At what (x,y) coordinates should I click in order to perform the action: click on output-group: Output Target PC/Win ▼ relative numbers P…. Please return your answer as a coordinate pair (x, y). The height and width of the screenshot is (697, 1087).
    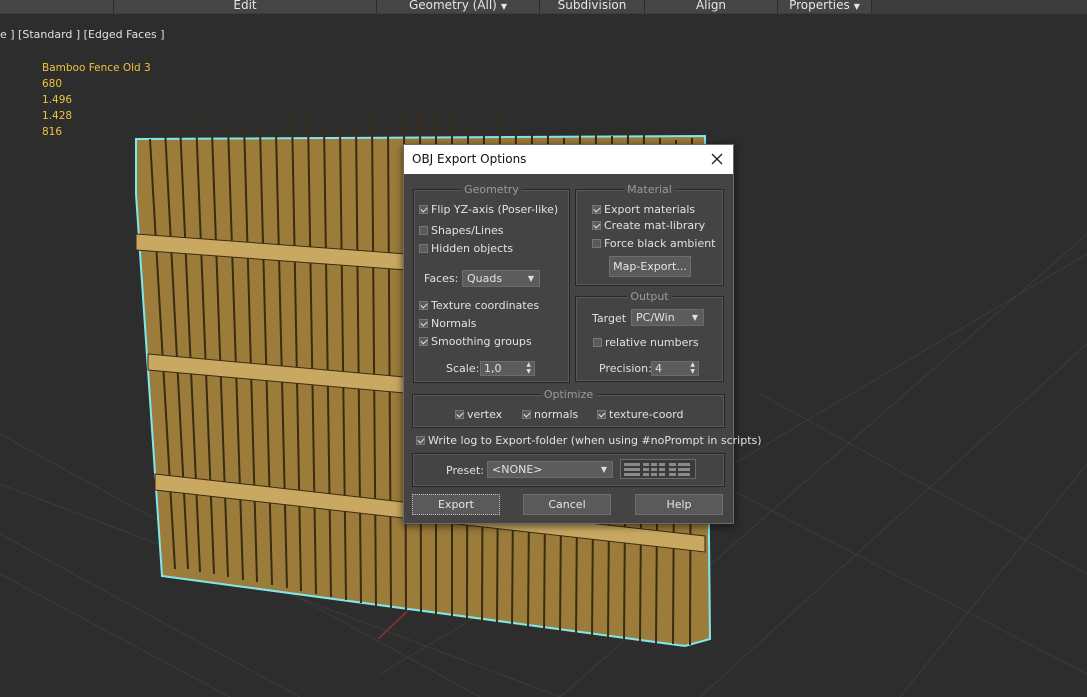
    Looking at the image, I should click on (649, 336).